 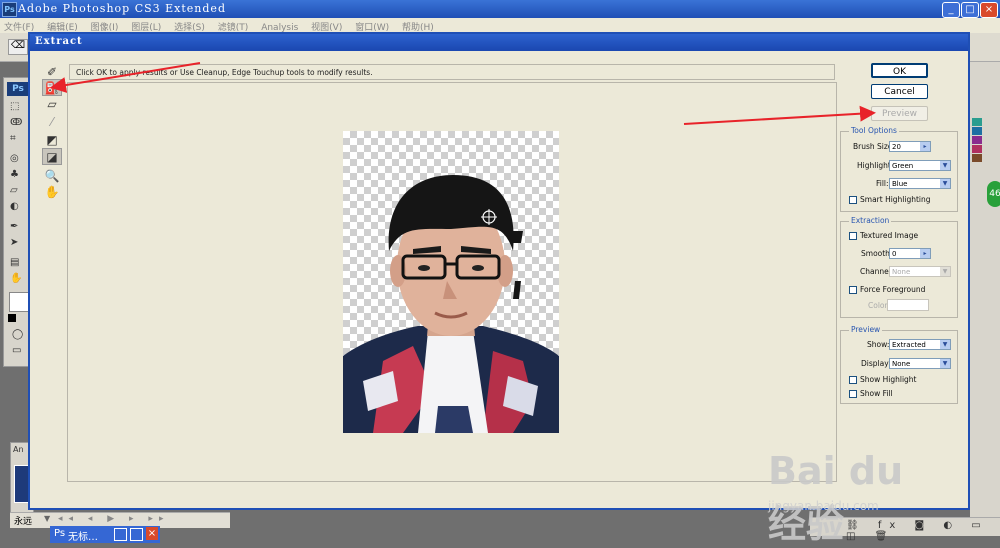 What do you see at coordinates (853, 491) in the screenshot?
I see `baidu-watermark: Bai du 经验 jingyan.baidu.com` at bounding box center [853, 491].